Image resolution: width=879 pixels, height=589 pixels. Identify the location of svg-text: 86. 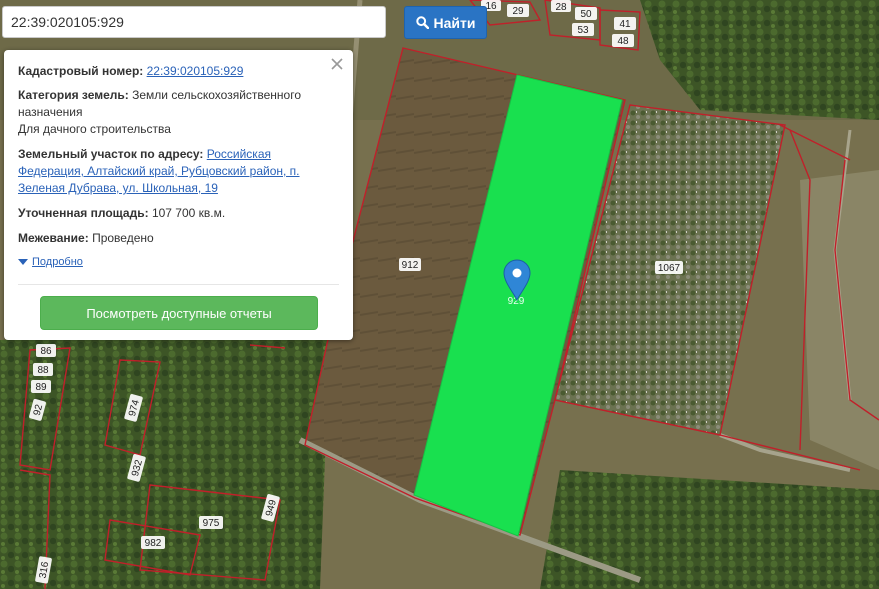
(46, 351).